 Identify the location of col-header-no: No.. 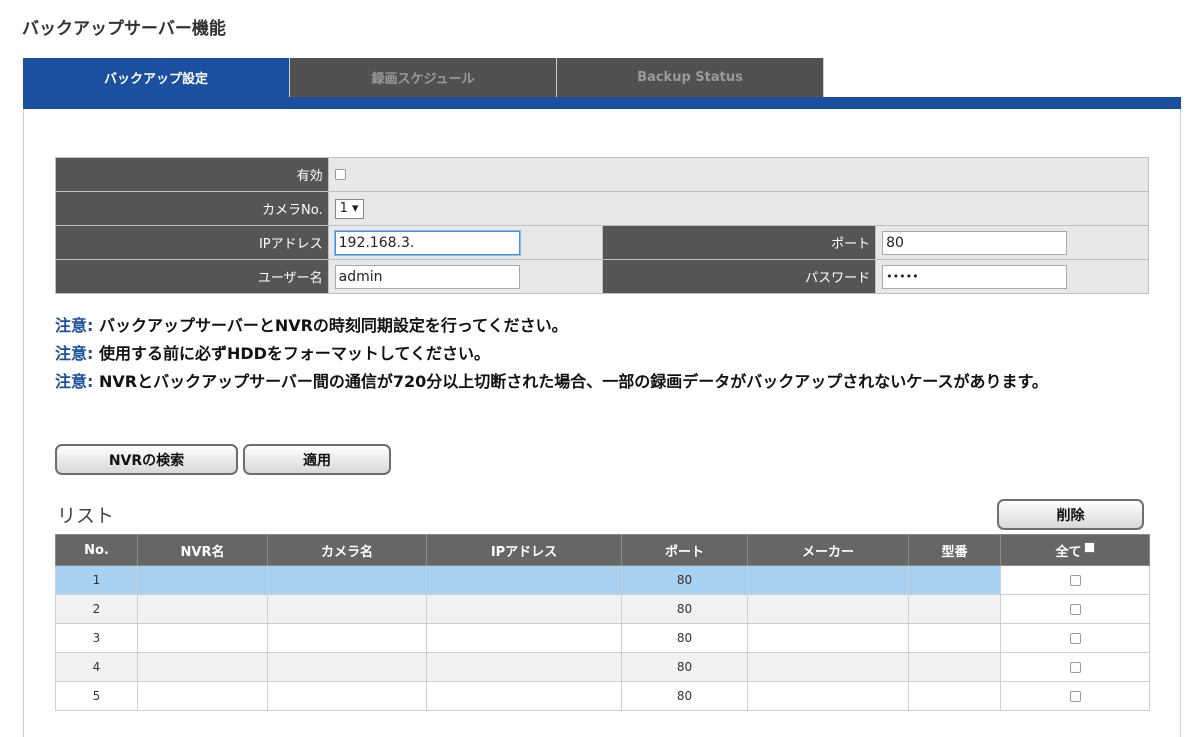
(96, 550).